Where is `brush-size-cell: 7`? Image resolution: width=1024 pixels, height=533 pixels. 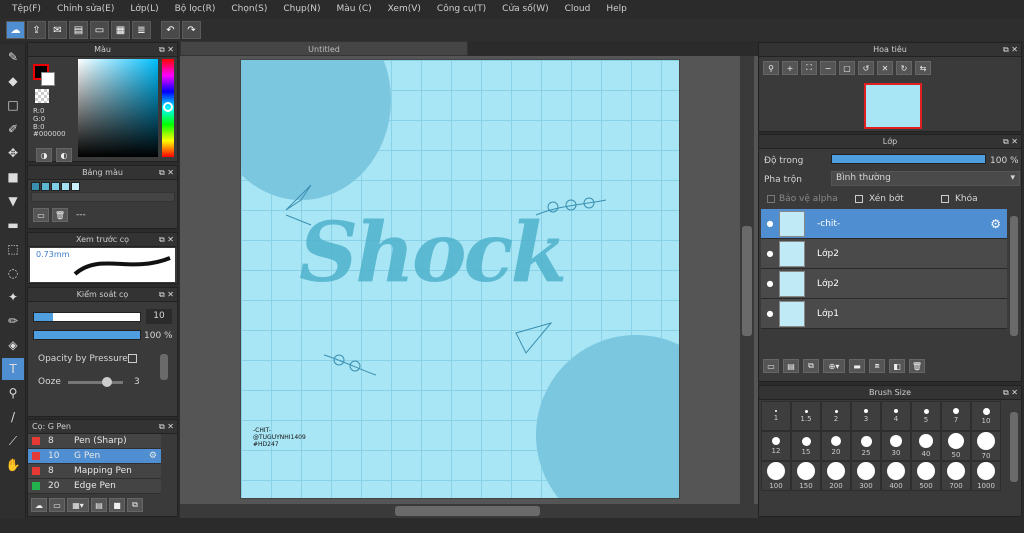
brush-size-cell: 7 is located at coordinates (956, 416).